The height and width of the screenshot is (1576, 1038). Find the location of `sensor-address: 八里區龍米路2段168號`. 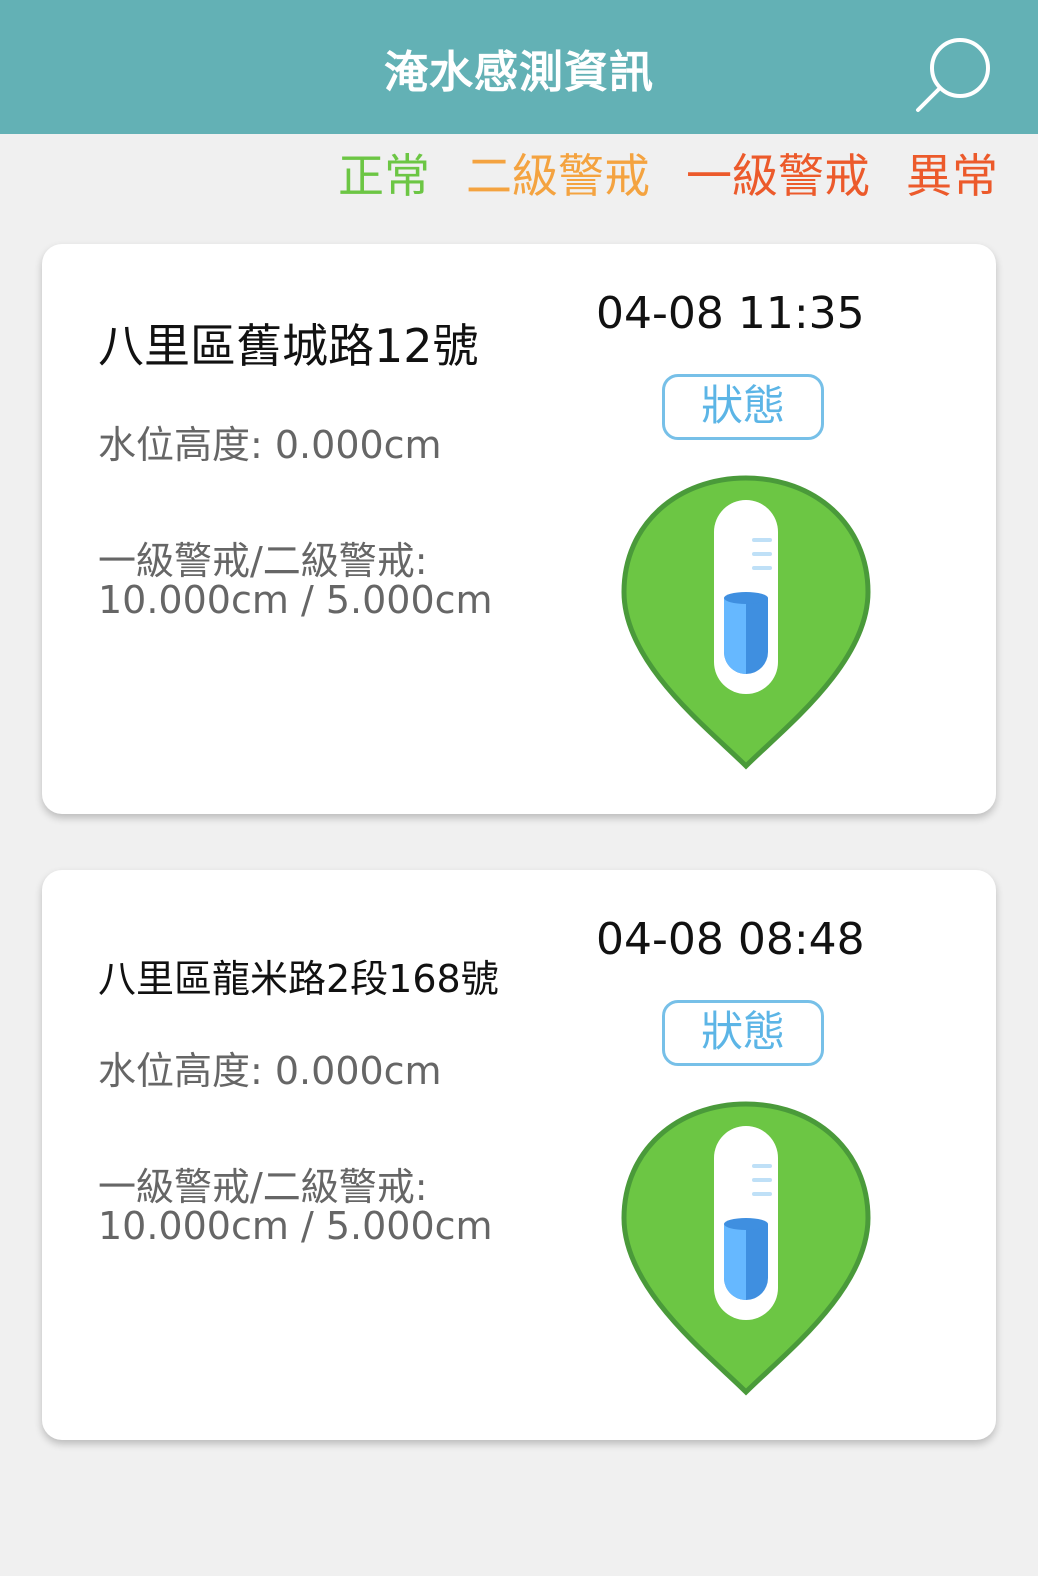

sensor-address: 八里區龍米路2段168號 is located at coordinates (298, 979).